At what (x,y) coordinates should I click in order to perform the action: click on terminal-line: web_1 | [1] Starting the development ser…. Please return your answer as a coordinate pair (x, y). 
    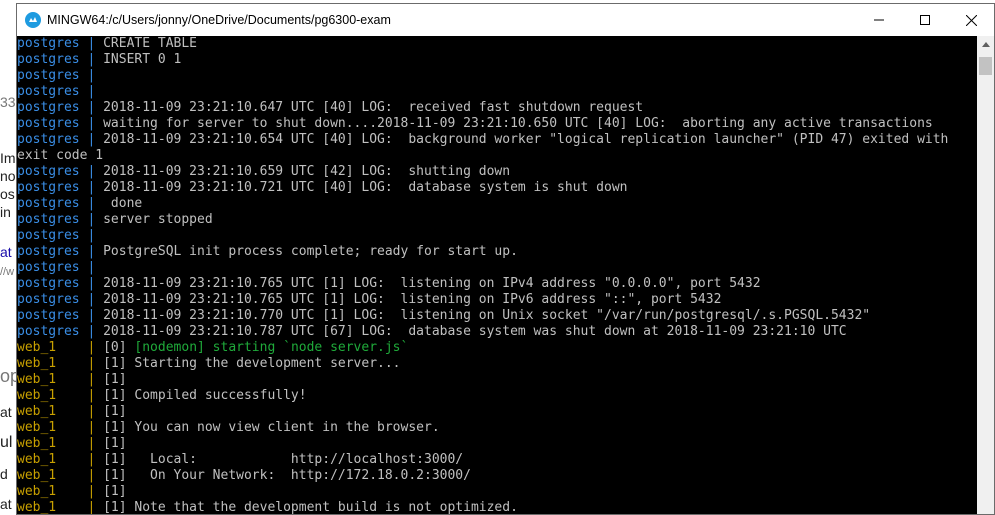
    Looking at the image, I should click on (497, 364).